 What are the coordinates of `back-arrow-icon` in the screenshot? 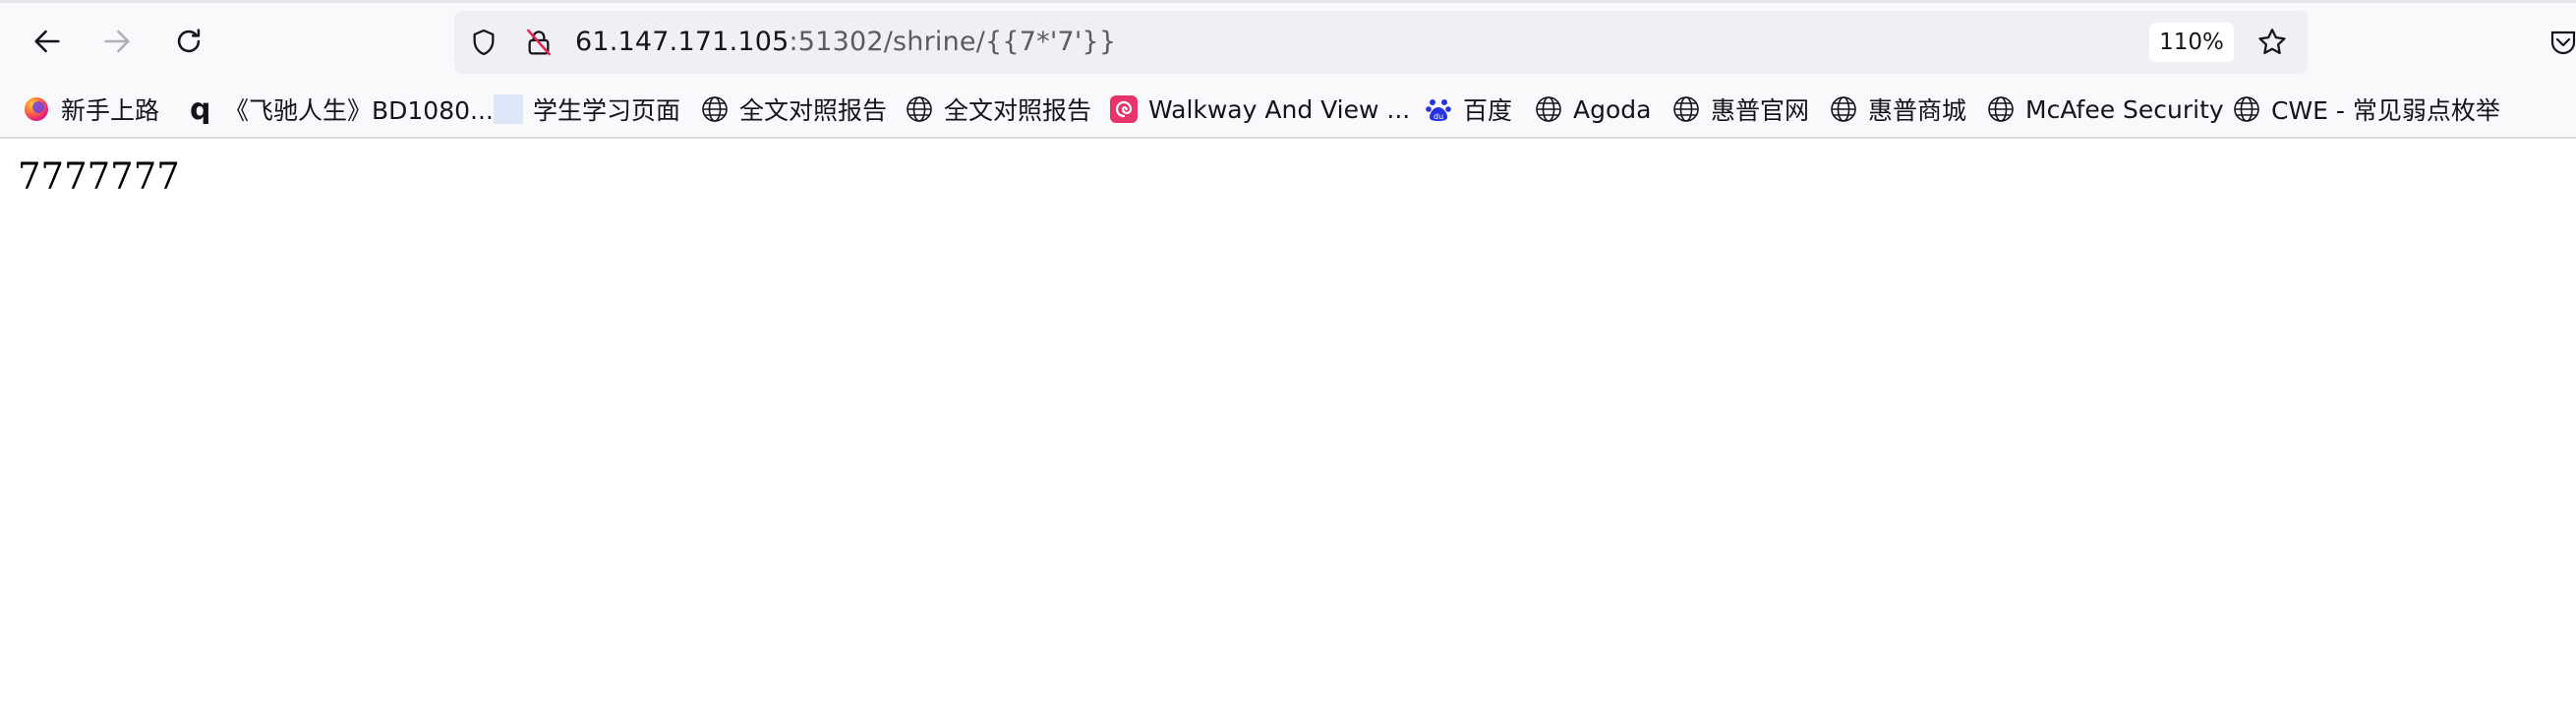 It's located at (47, 41).